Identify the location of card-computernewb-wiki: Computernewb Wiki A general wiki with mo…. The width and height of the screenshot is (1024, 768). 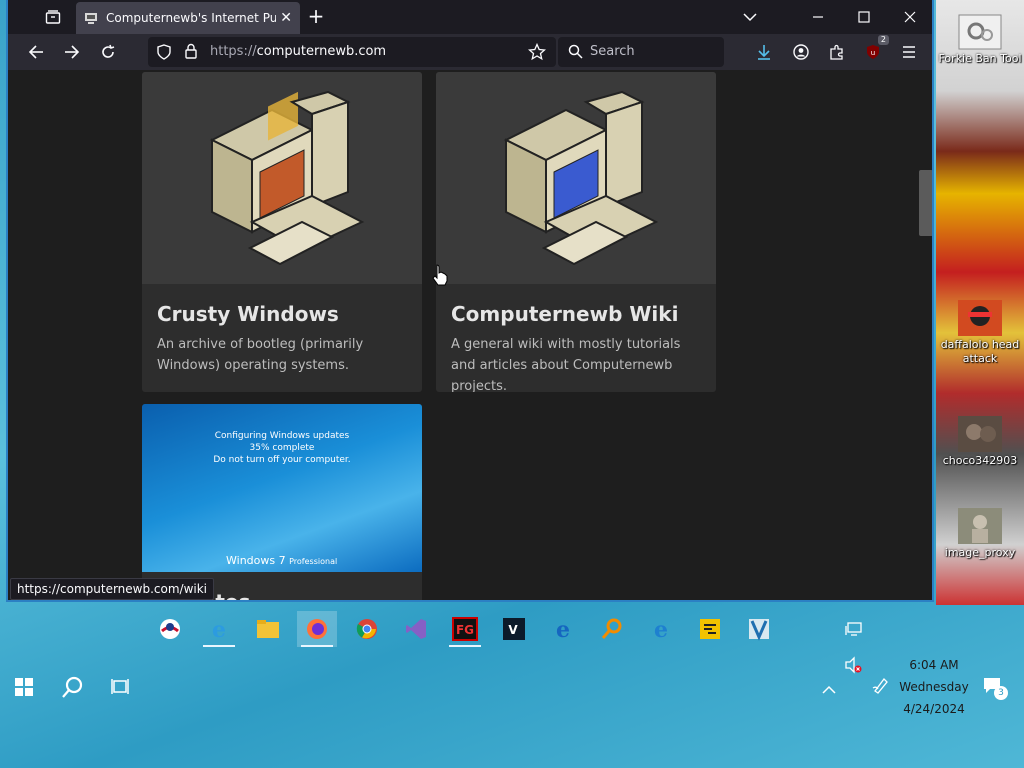
(576, 232).